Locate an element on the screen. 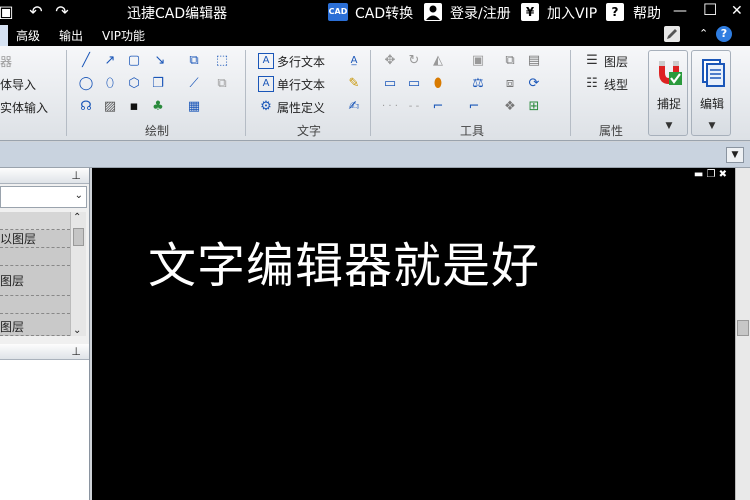  fillet-icon: ⌐ is located at coordinates (438, 107).